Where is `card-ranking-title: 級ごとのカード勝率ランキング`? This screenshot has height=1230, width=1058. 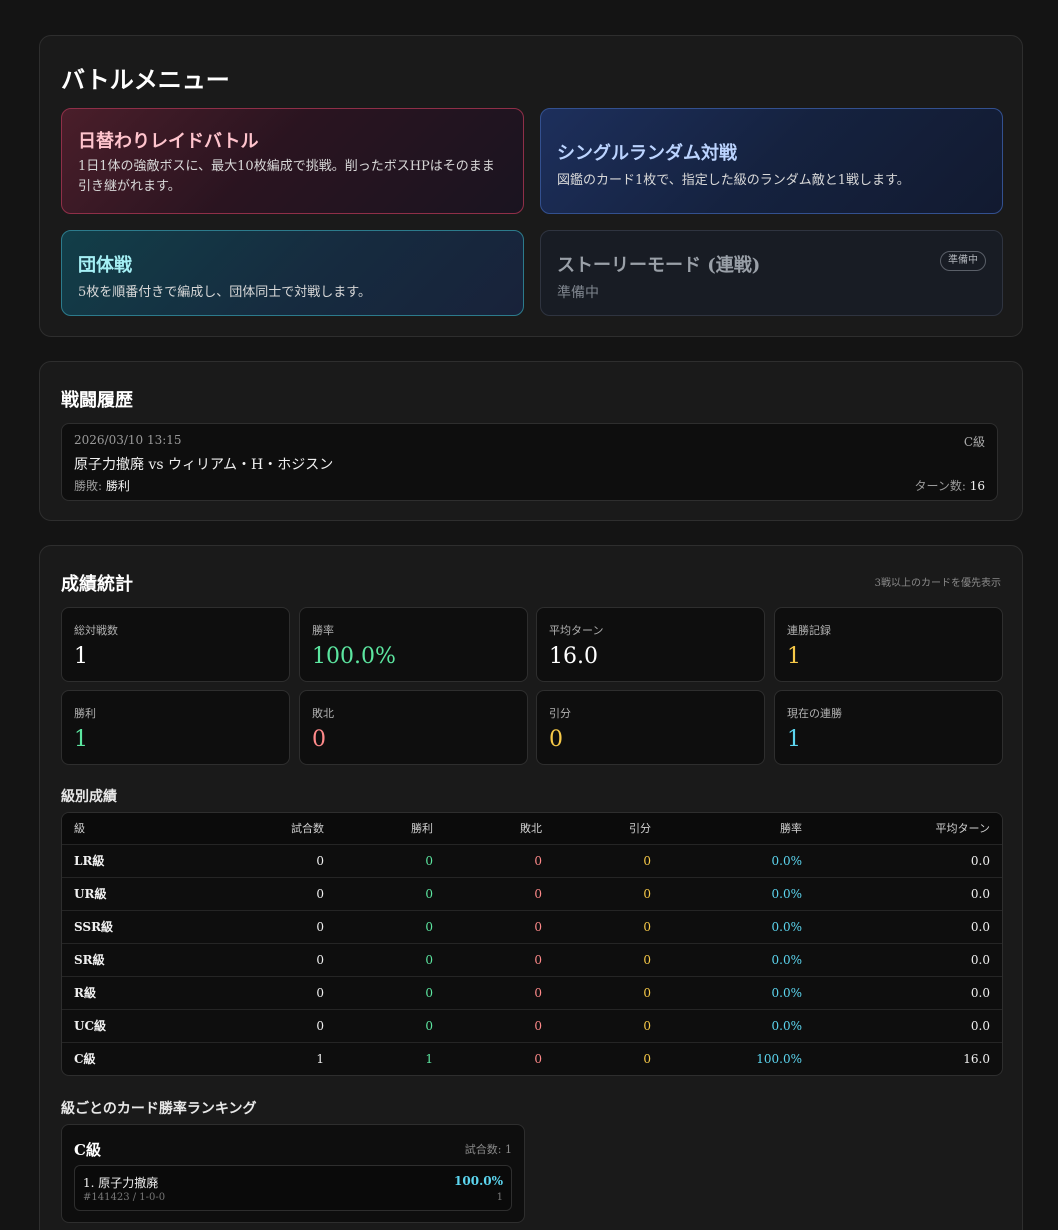
card-ranking-title: 級ごとのカード勝率ランキング is located at coordinates (159, 1109).